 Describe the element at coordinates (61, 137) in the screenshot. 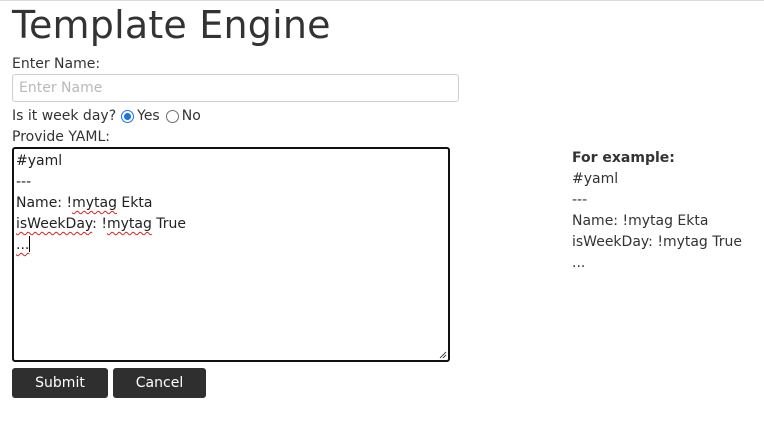

I see `yaml-label: Provide YAML:` at that location.